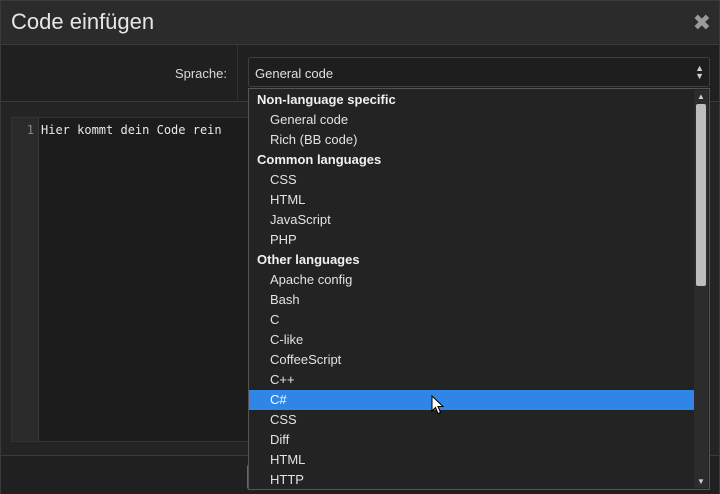 The image size is (720, 494). Describe the element at coordinates (471, 220) in the screenshot. I see `dropdown-option: JavaScript` at that location.